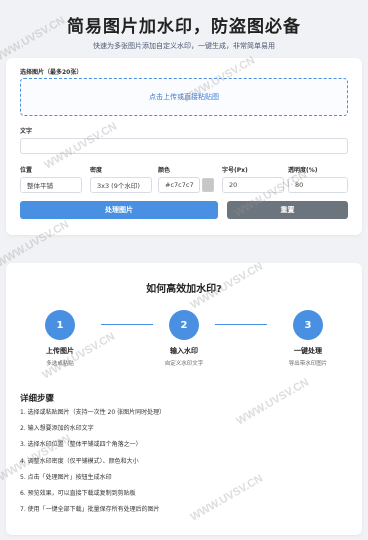 This screenshot has height=540, width=368. Describe the element at coordinates (78, 493) in the screenshot. I see `list-item: 6. 预览效果，可以直接下载或复制到剪贴板` at that location.